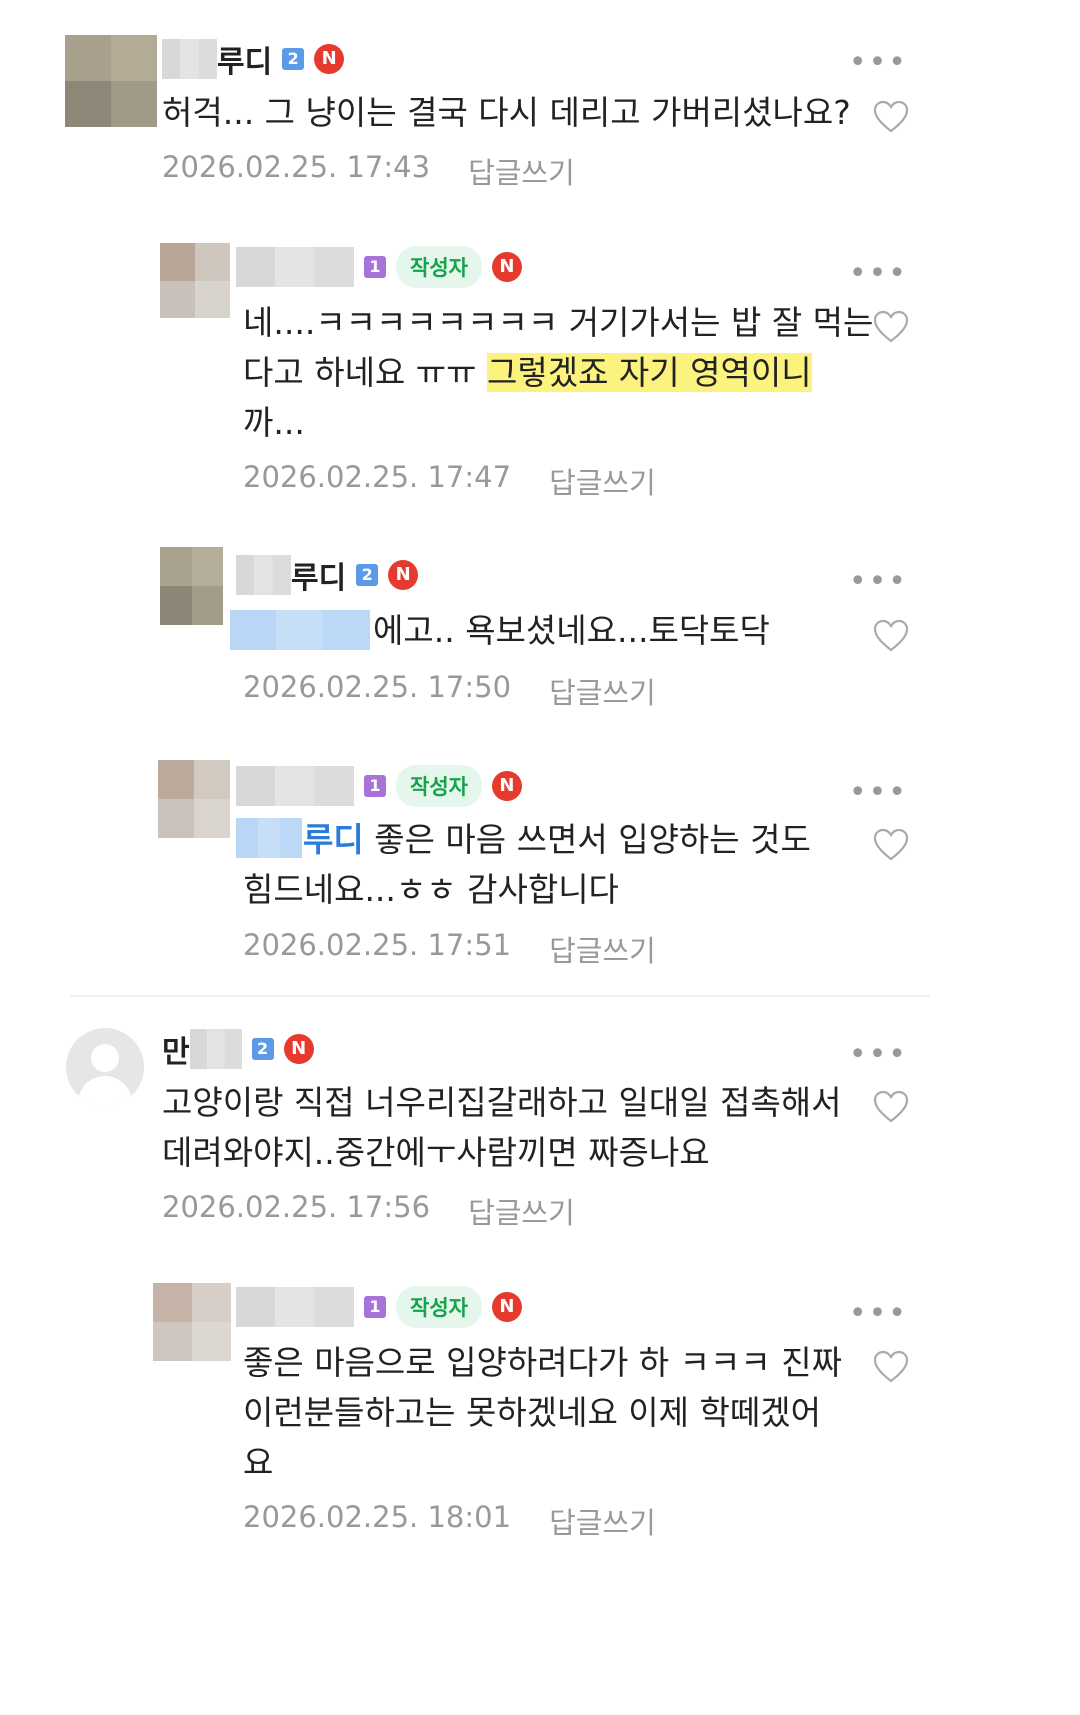  I want to click on comment-meta: 2026.02.25. 18:01 답글쓰기, so click(449, 1521).